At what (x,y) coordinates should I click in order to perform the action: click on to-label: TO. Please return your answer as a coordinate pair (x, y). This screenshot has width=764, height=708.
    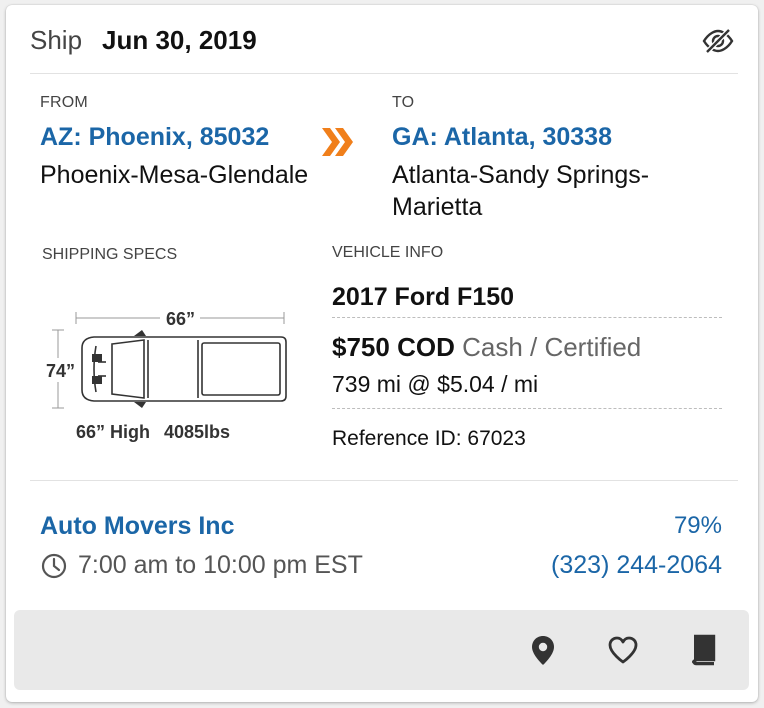
    Looking at the image, I should click on (403, 102).